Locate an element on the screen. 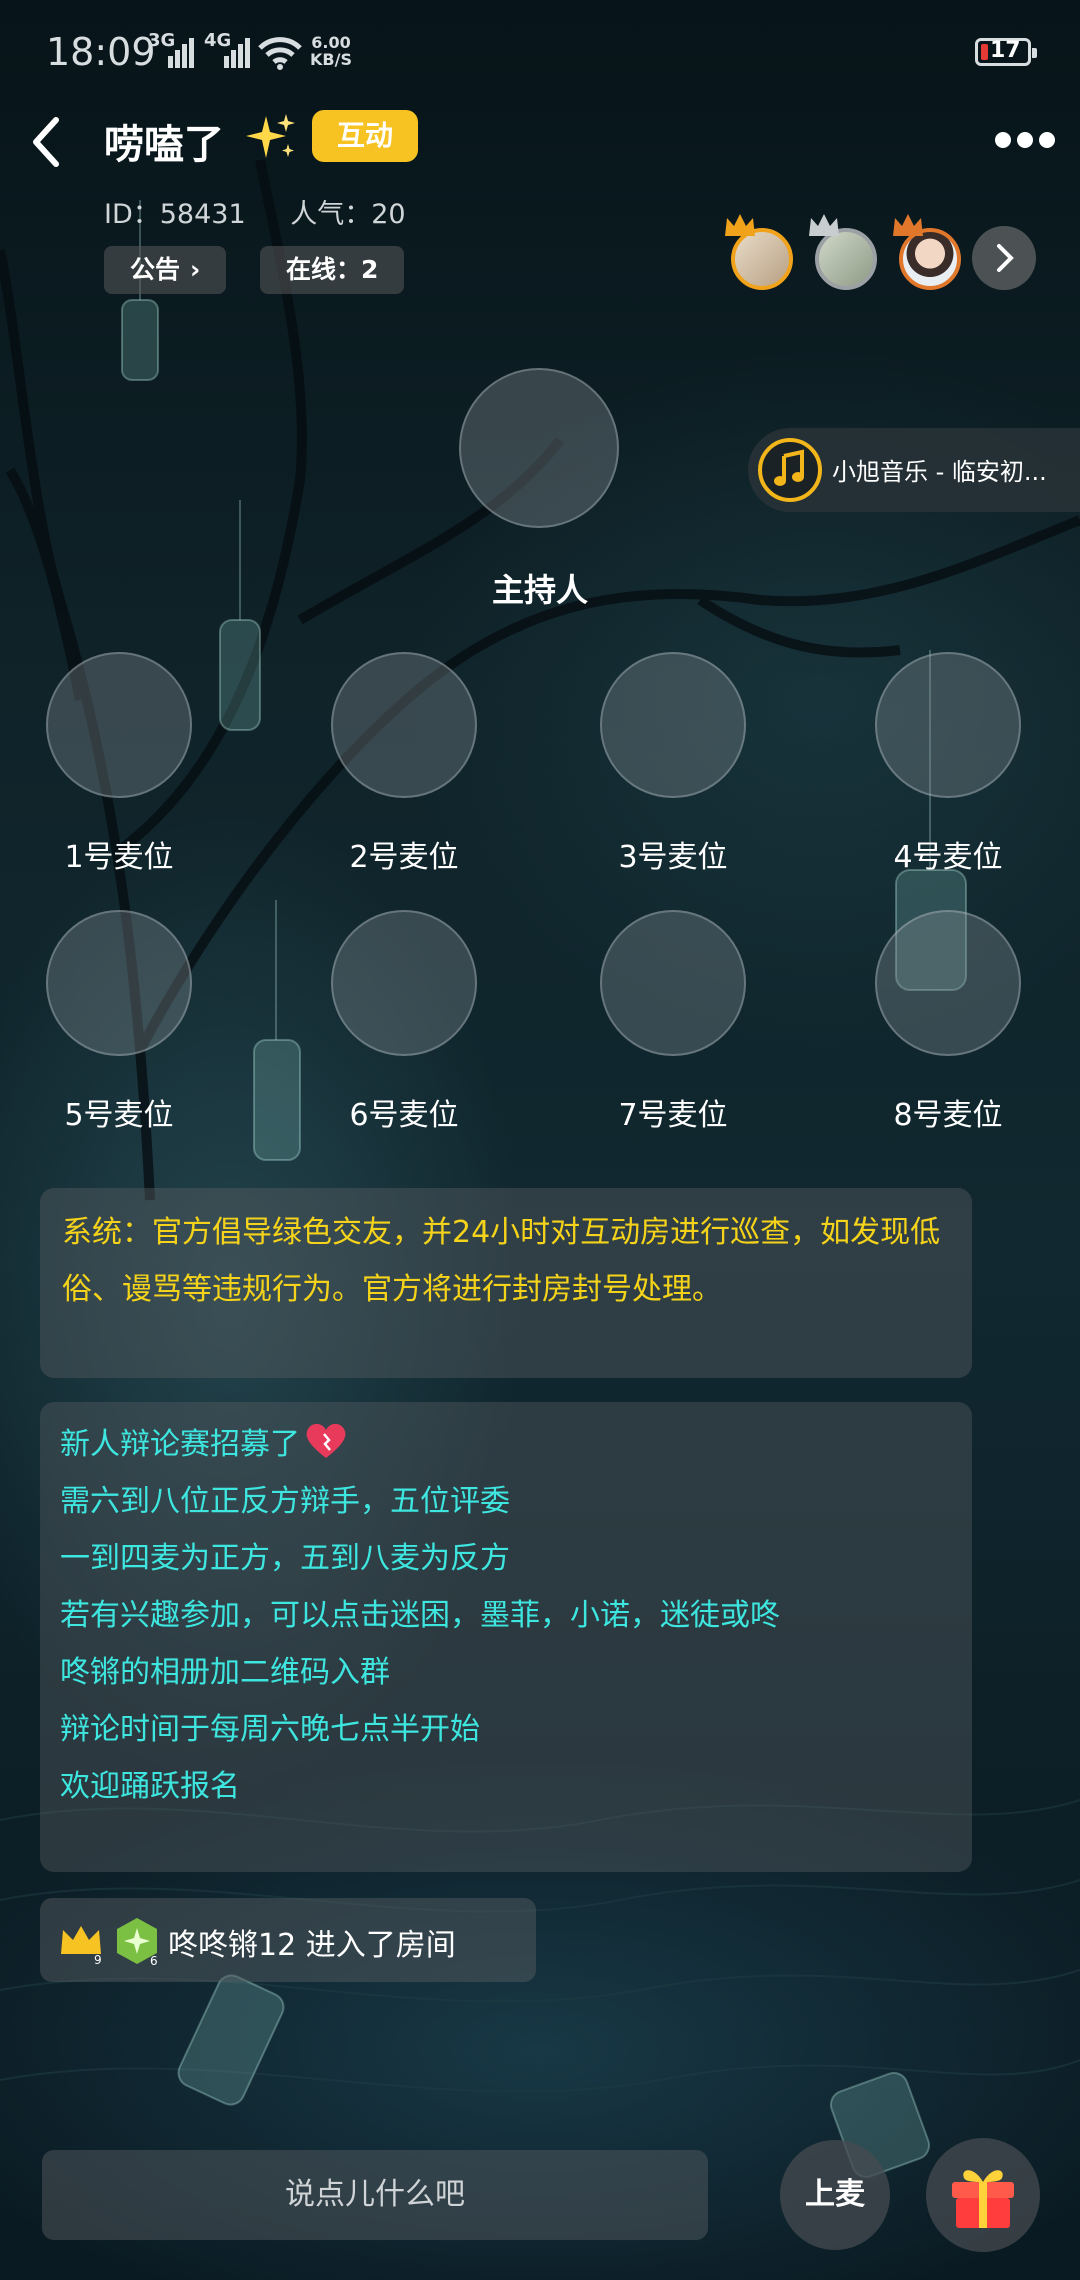 The image size is (1080, 2280). status-time: 18:09 is located at coordinates (101, 52).